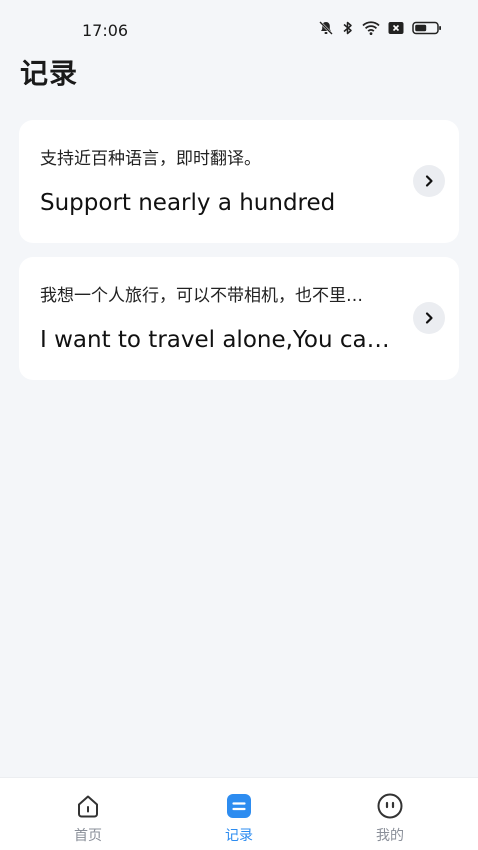 The height and width of the screenshot is (850, 478). I want to click on tab-home: 首页, so click(88, 820).